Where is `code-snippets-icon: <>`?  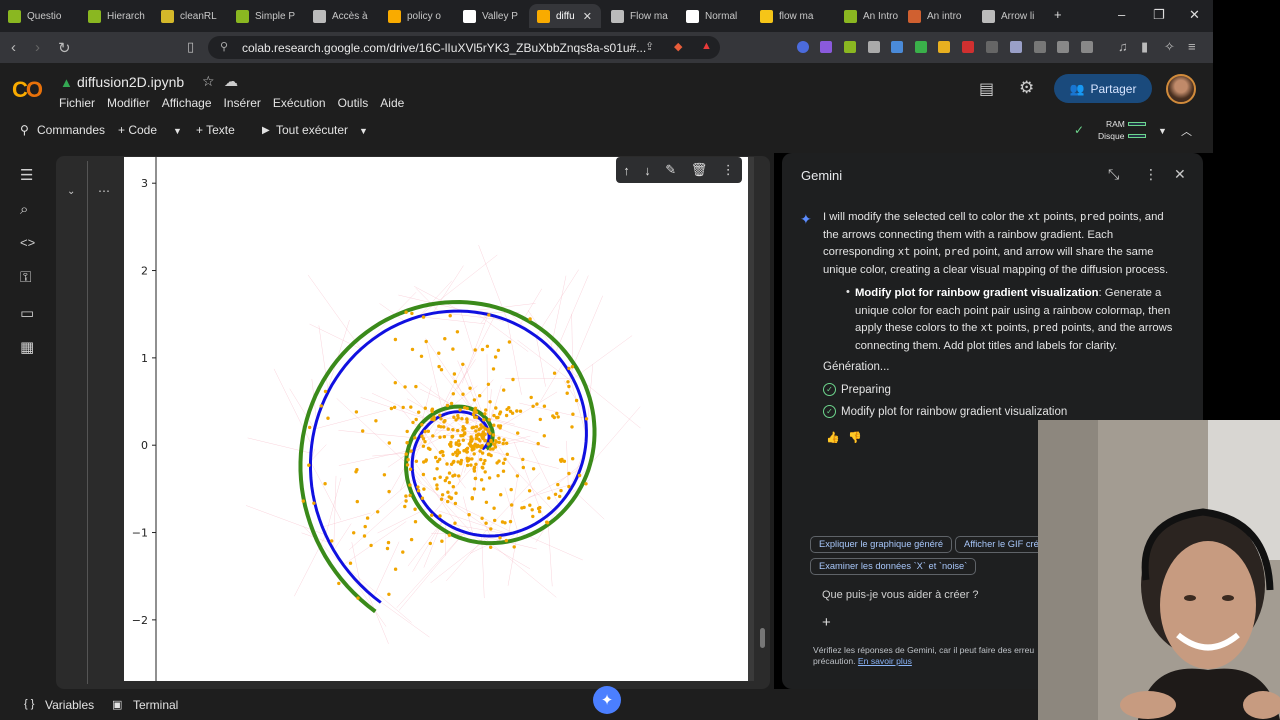
code-snippets-icon: <> is located at coordinates (27, 242).